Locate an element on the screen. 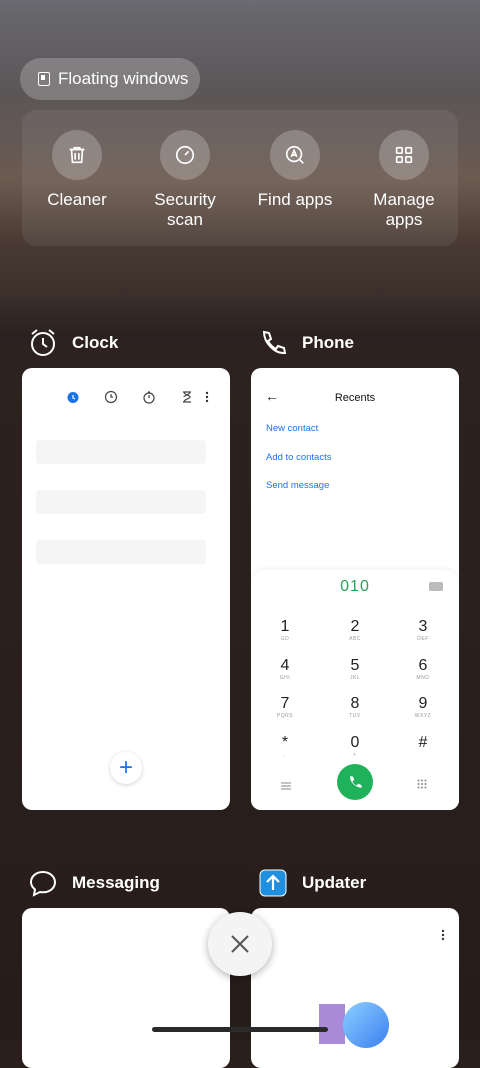  dialpad-toggle-icon is located at coordinates (422, 785).